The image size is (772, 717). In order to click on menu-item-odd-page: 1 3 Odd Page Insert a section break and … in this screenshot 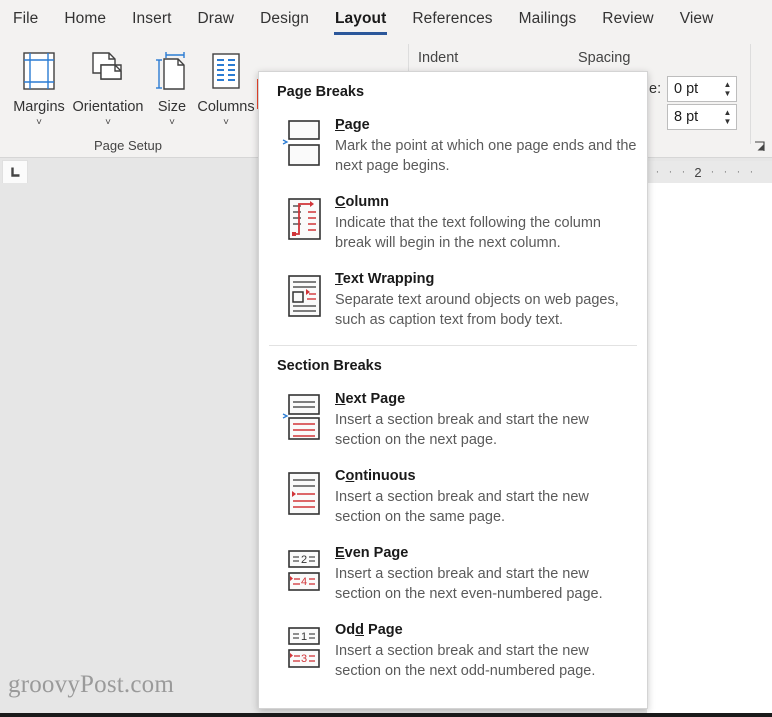, I will do `click(453, 651)`.